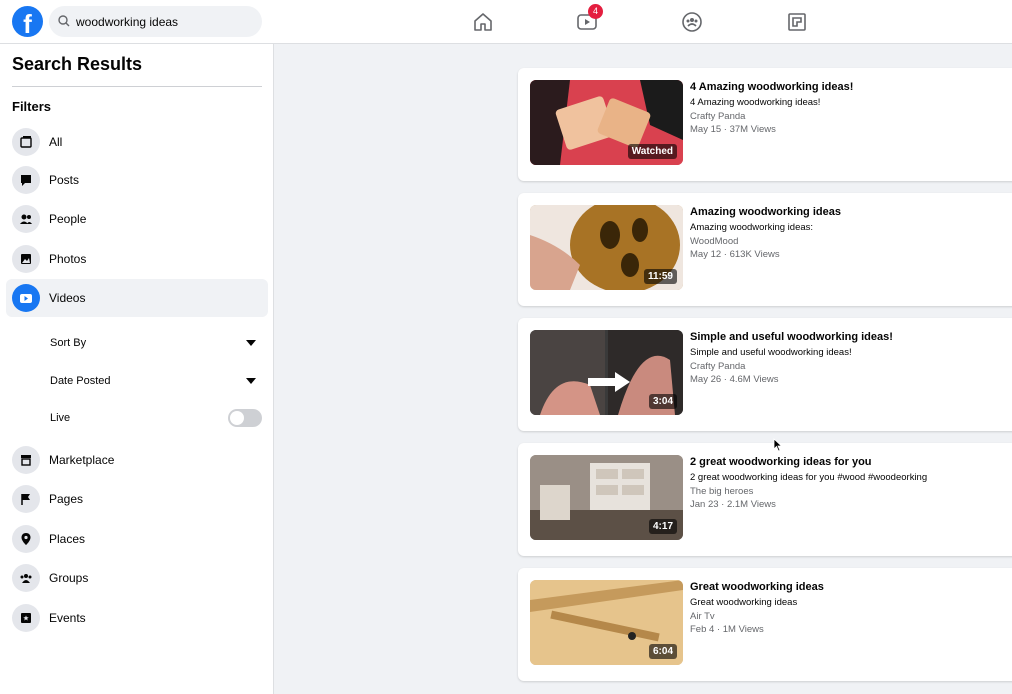  What do you see at coordinates (137, 219) in the screenshot?
I see `filter-people: People` at bounding box center [137, 219].